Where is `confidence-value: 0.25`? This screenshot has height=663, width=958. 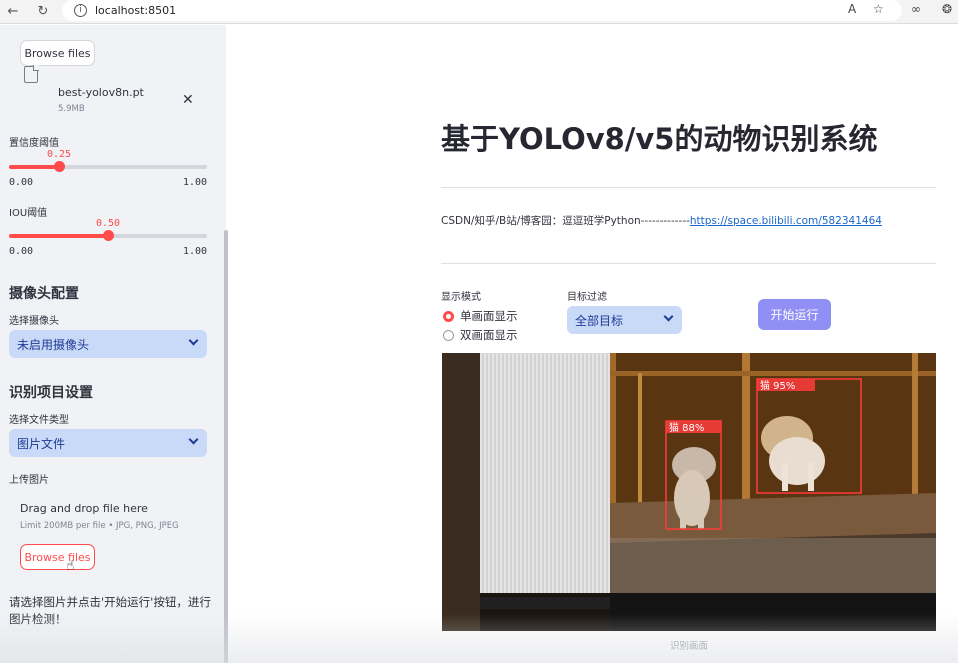
confidence-value: 0.25 is located at coordinates (59, 154).